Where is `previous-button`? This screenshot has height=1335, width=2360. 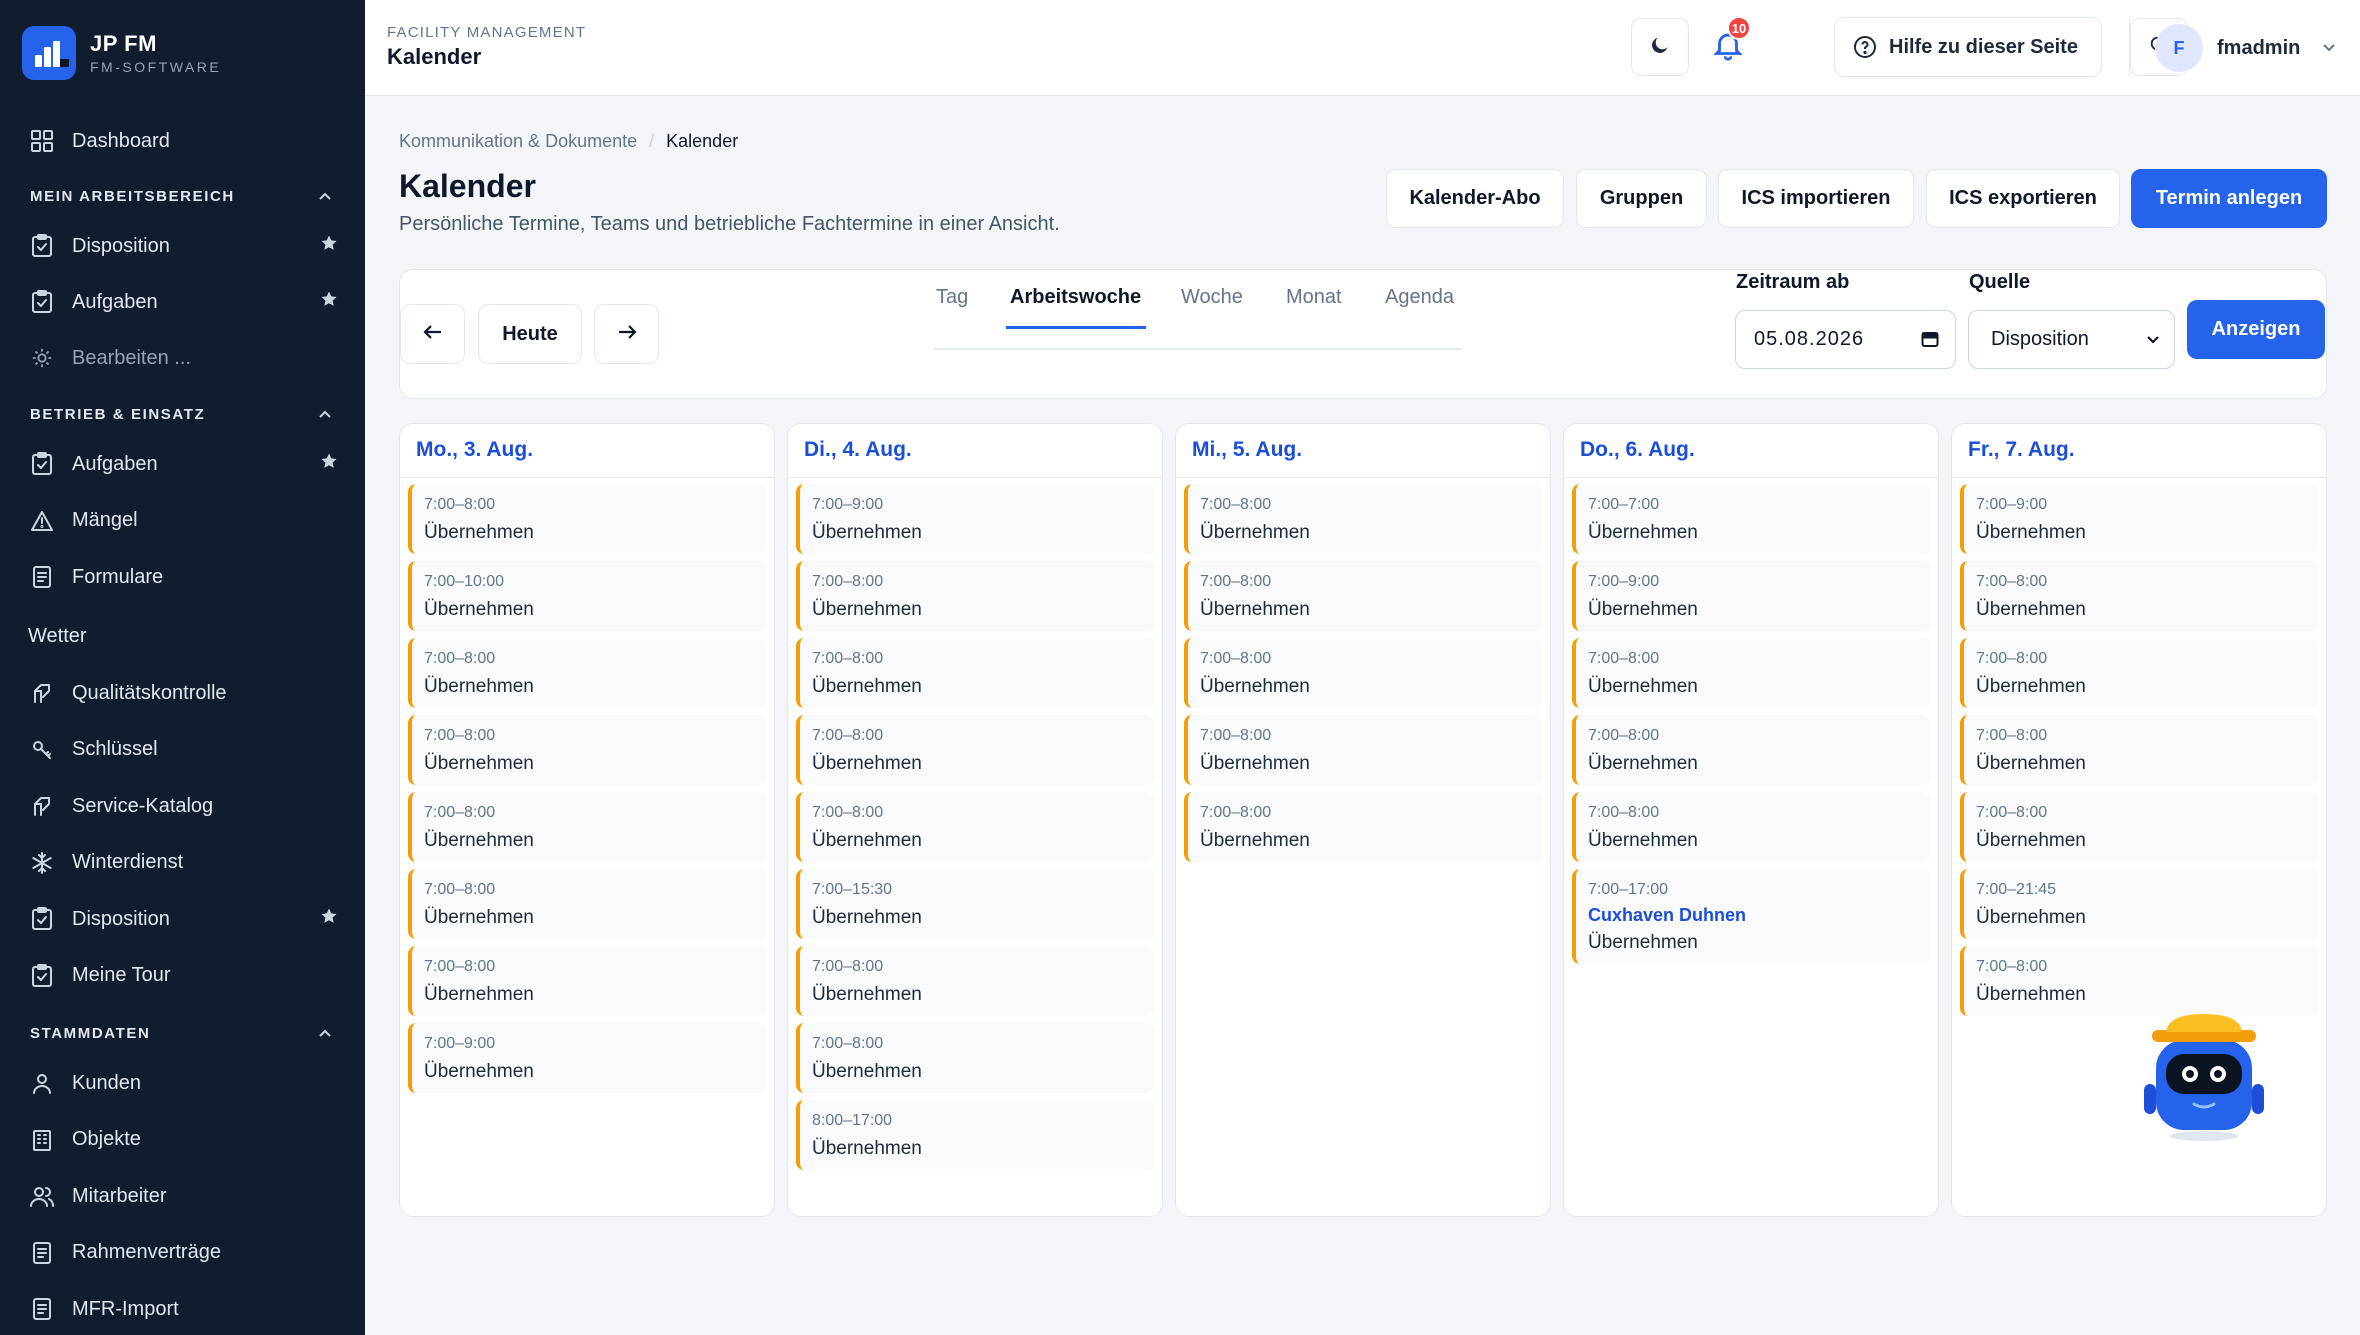 previous-button is located at coordinates (432, 334).